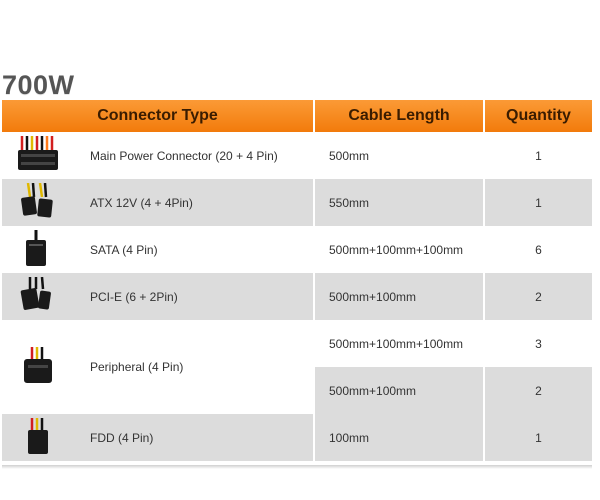 This screenshot has width=600, height=500. I want to click on cable-length-cell: 100mm, so click(399, 437).